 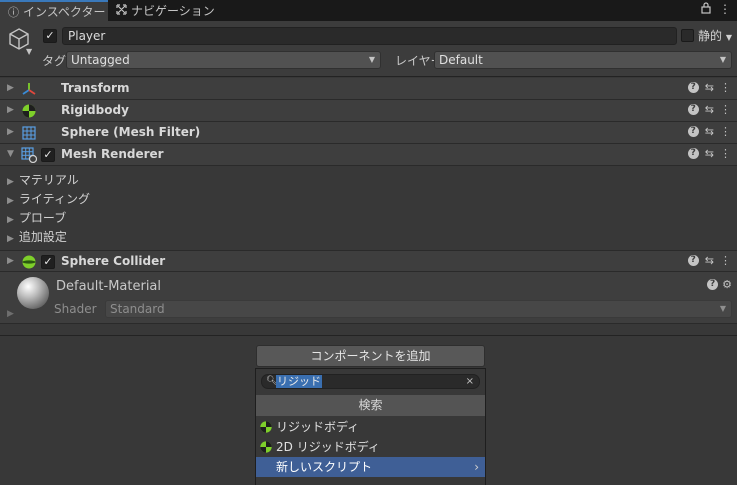 I want to click on navigation-icon, so click(x=121, y=10).